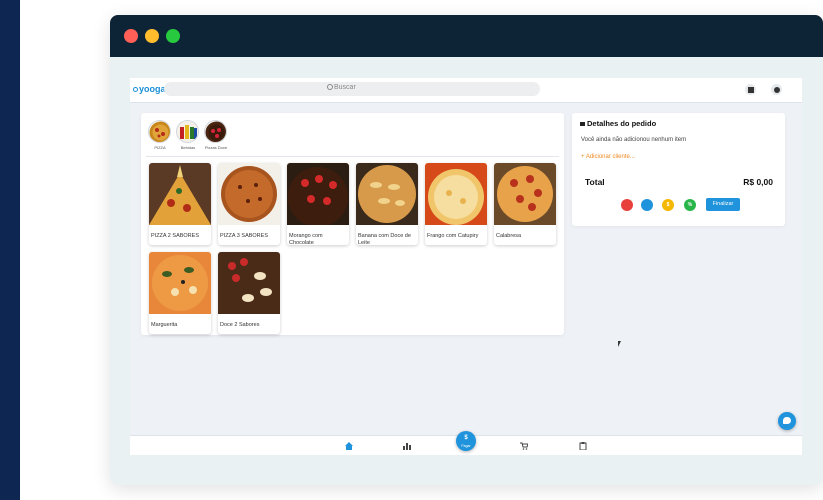 The height and width of the screenshot is (500, 823). I want to click on search-input: Buscar, so click(352, 89).